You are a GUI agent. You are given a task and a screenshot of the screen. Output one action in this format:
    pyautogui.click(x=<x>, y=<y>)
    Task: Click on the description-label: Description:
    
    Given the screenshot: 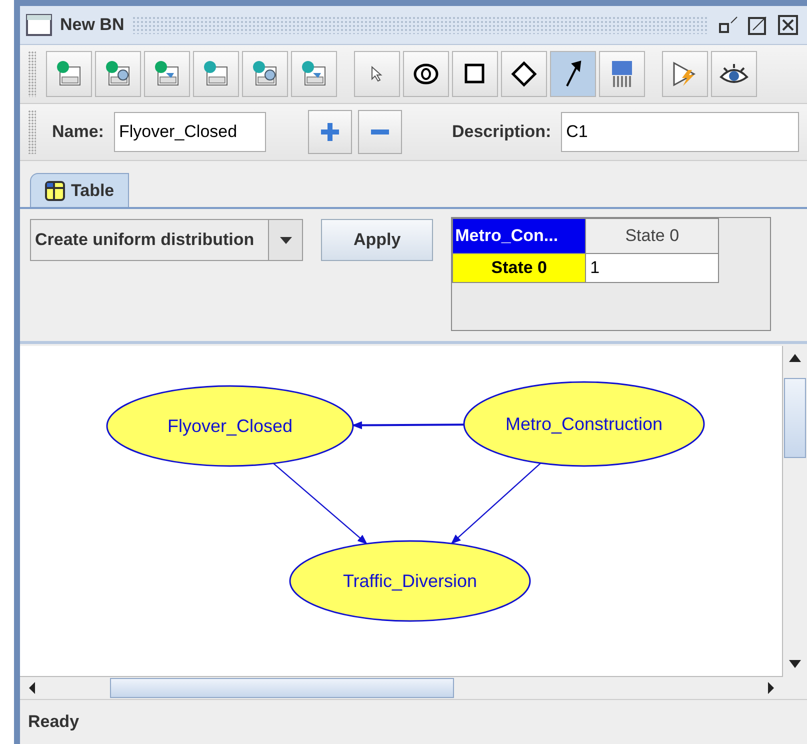 What is the action you would take?
    pyautogui.click(x=502, y=132)
    